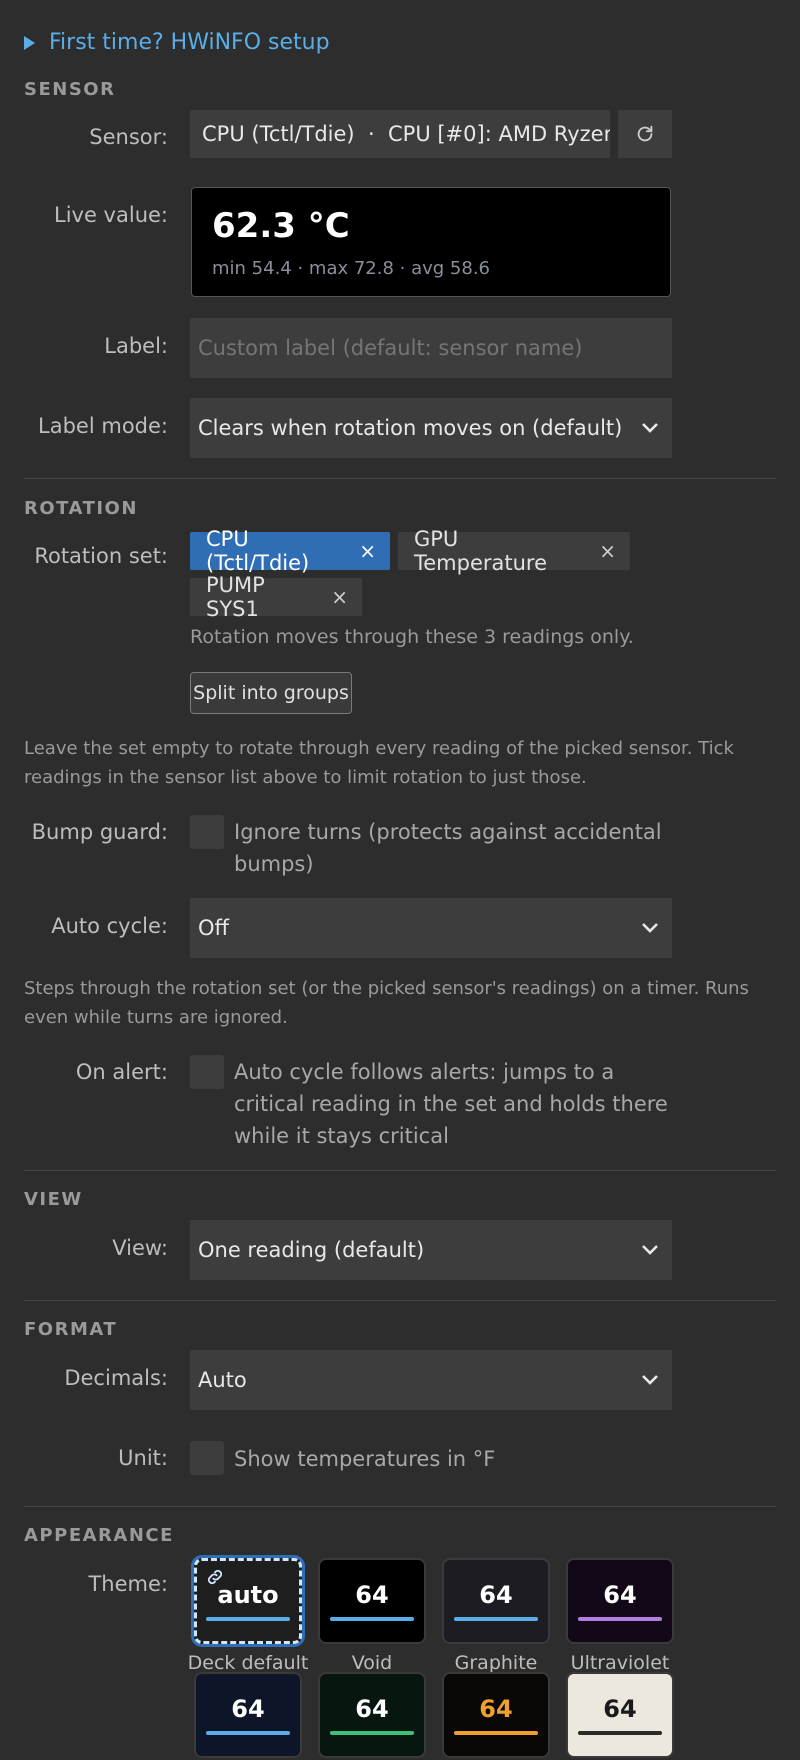 The image size is (800, 1760). What do you see at coordinates (128, 137) in the screenshot?
I see `sensor-label: Sensor:` at bounding box center [128, 137].